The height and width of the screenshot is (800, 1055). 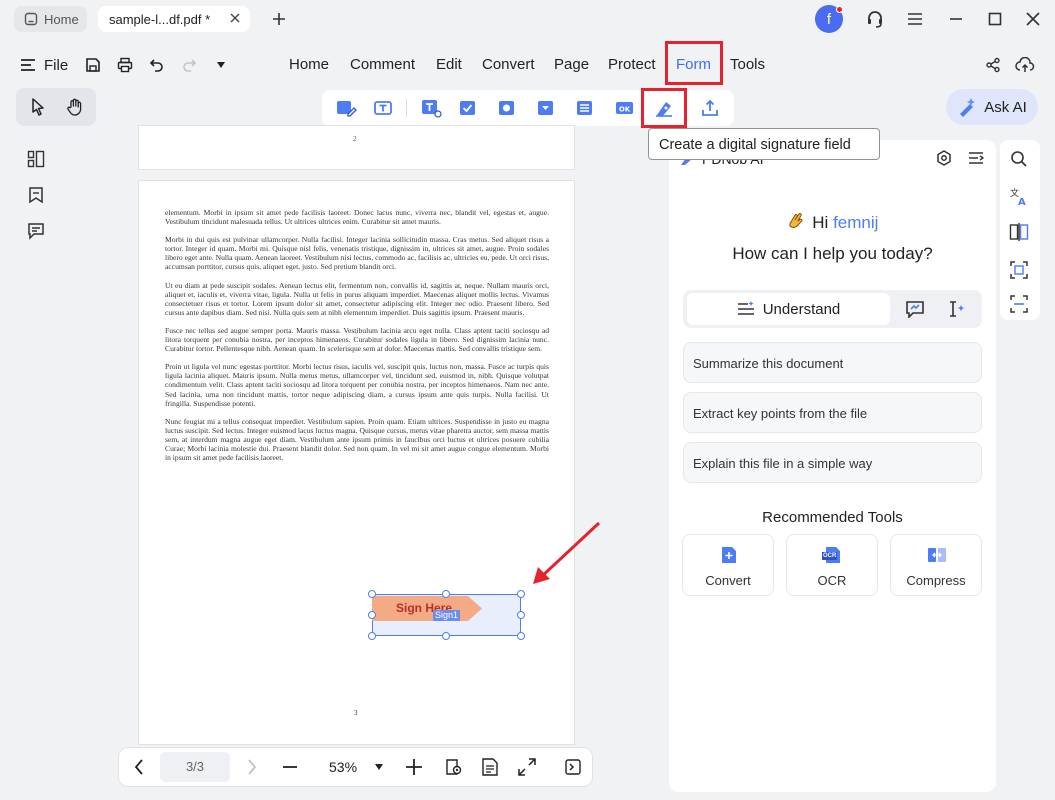 I want to click on save-icon, so click(x=93, y=65).